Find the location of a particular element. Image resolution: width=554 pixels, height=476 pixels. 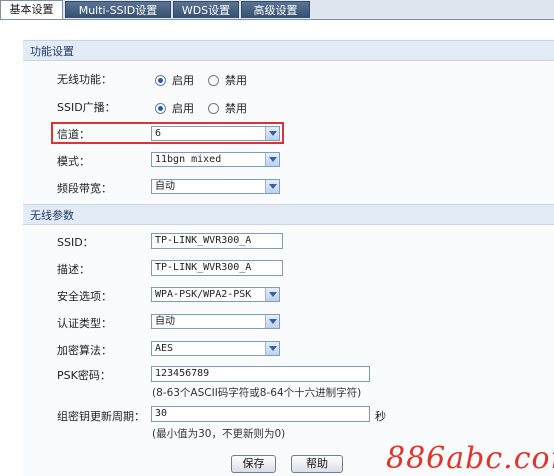

wireless-function-label: 无线功能： is located at coordinates (84, 79).